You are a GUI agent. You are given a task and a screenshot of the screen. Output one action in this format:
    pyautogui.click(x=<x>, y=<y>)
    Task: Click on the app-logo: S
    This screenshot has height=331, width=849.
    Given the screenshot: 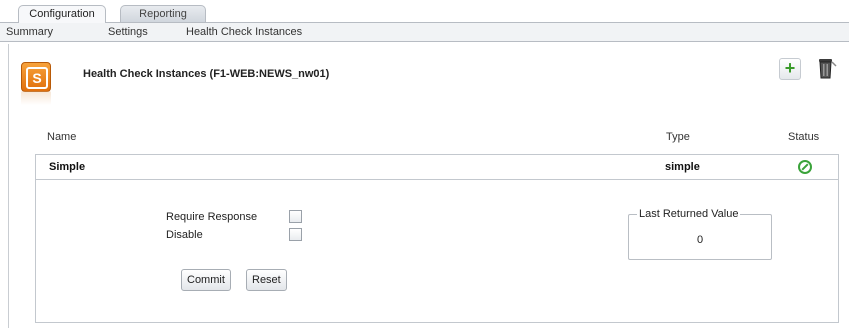 What is the action you would take?
    pyautogui.click(x=36, y=77)
    